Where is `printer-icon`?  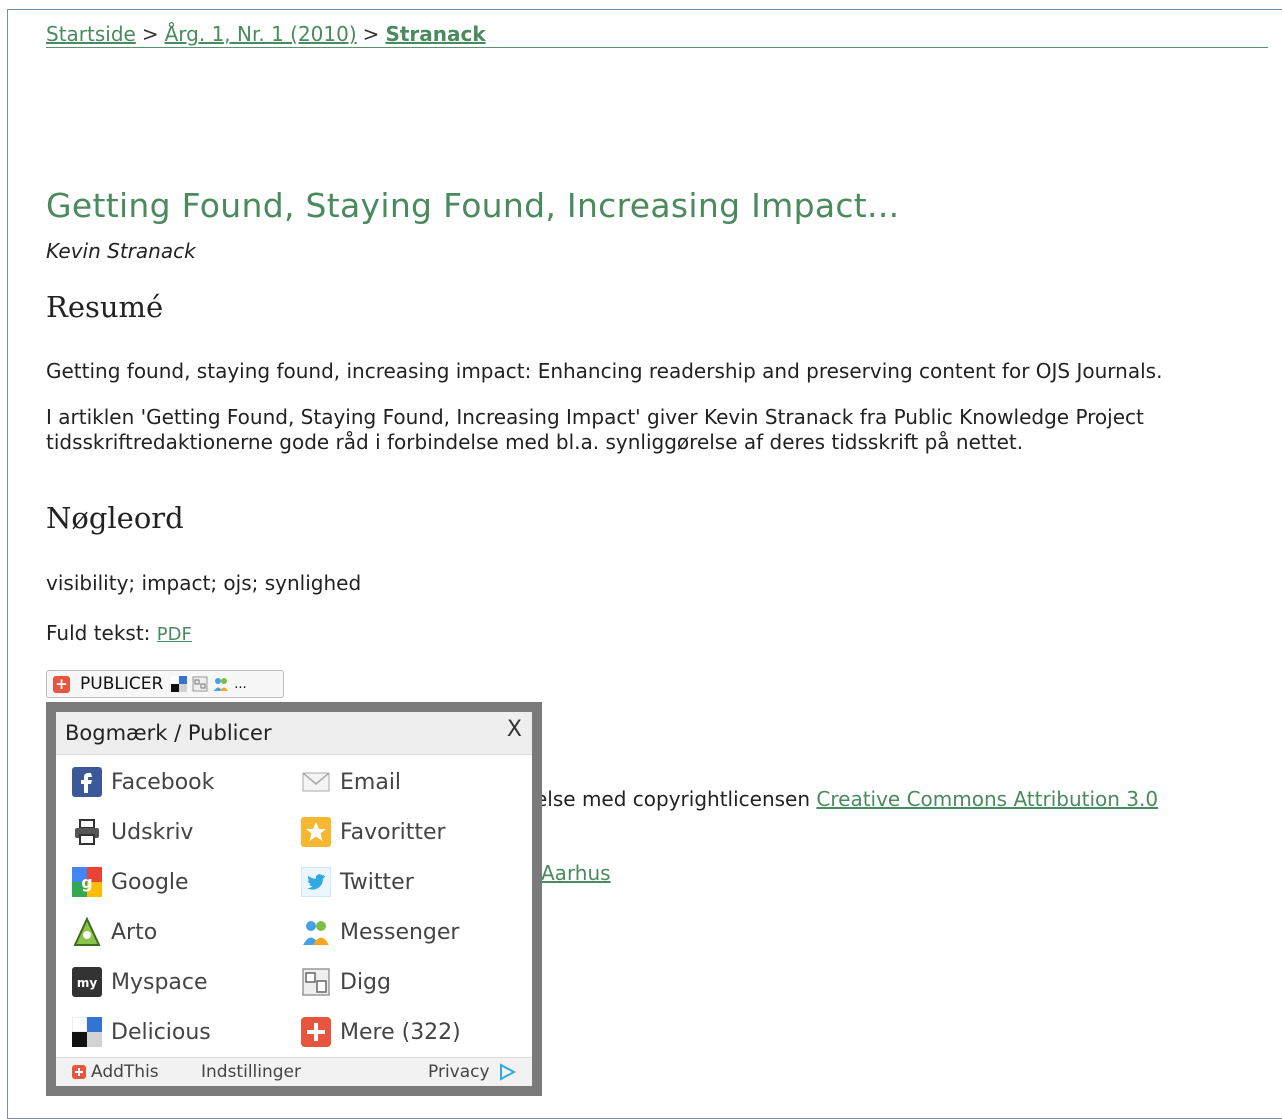
printer-icon is located at coordinates (87, 832).